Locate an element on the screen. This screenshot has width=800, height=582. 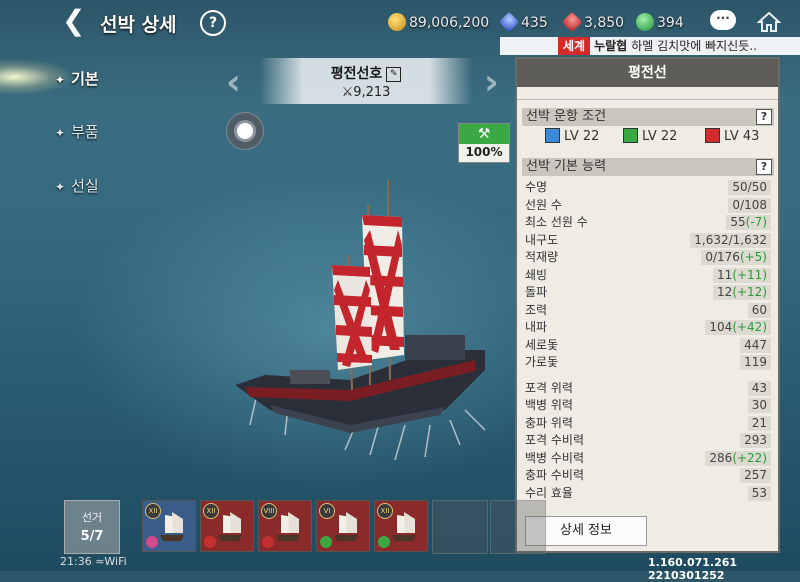
stat-label: 수리 효율 is located at coordinates (549, 492).